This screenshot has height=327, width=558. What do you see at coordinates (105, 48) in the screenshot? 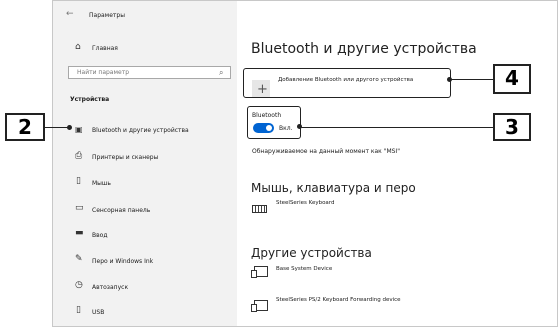
I see `sidebar-home: Главная` at bounding box center [105, 48].